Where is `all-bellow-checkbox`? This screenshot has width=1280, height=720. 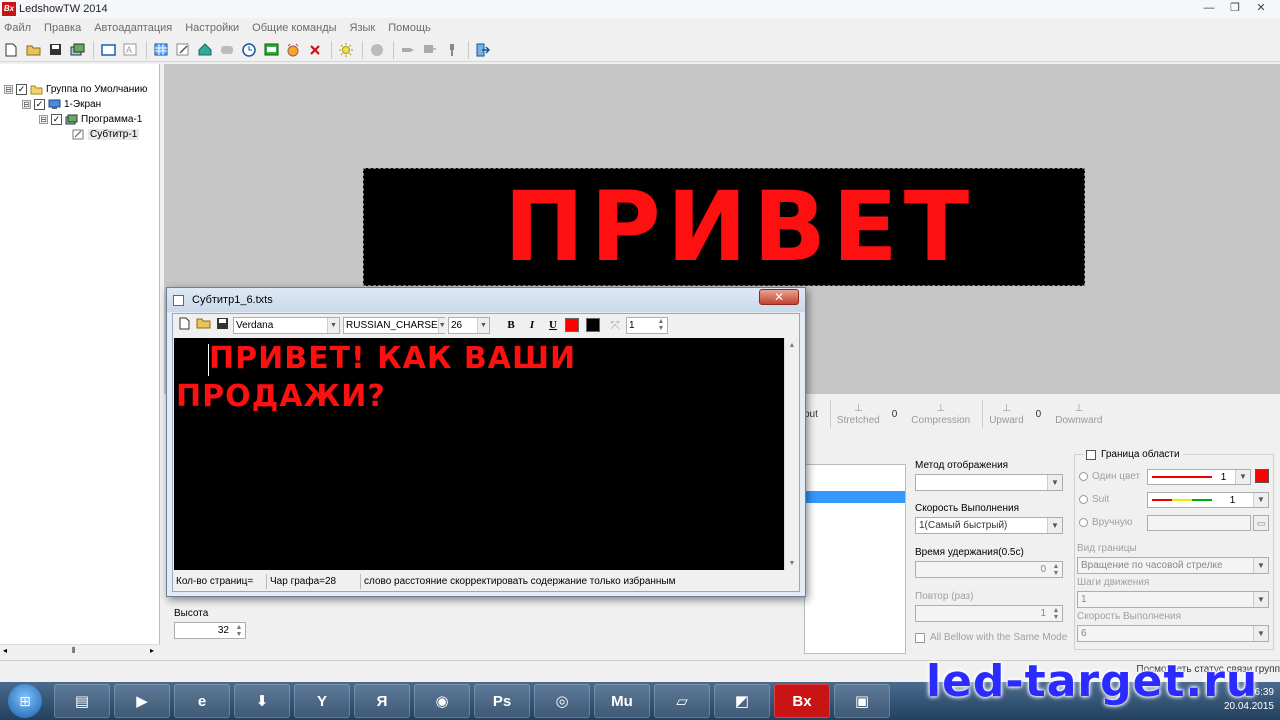
all-bellow-checkbox is located at coordinates (920, 637).